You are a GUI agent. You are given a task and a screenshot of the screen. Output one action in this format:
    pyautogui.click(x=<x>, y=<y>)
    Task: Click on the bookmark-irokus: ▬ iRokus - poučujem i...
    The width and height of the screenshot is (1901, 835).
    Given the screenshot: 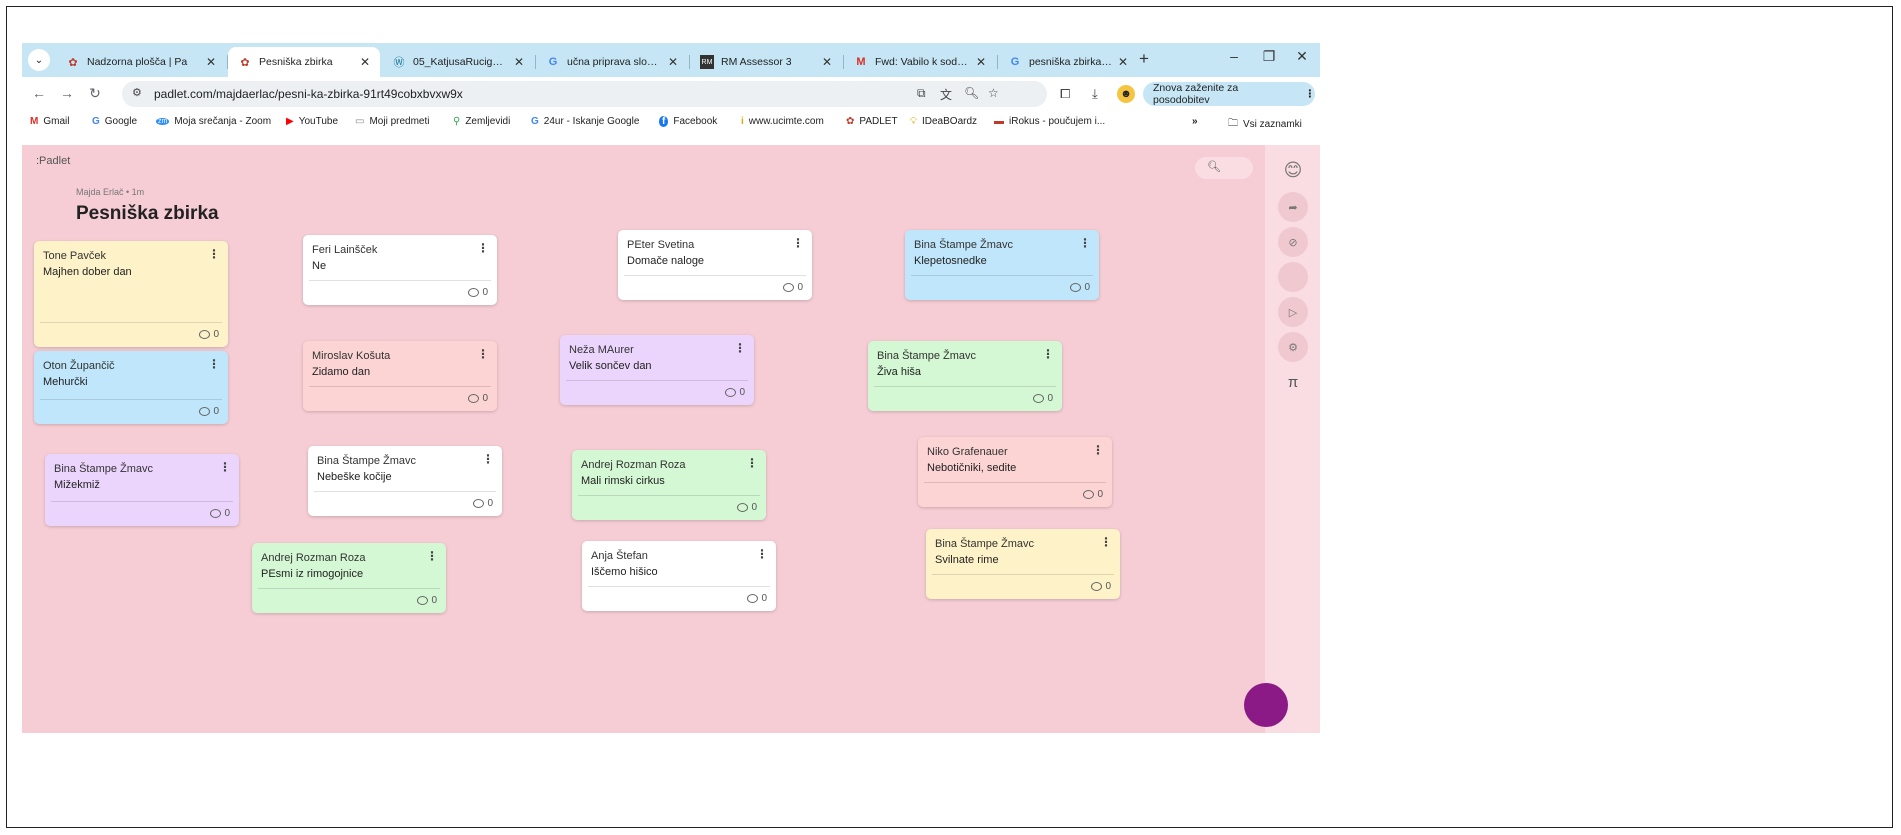 What is the action you would take?
    pyautogui.click(x=1049, y=121)
    